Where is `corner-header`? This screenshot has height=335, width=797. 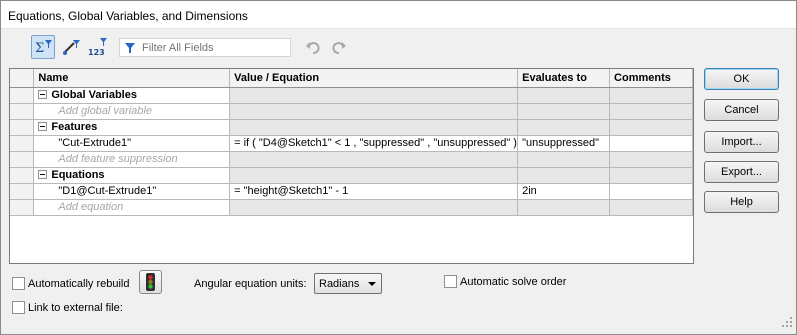 corner-header is located at coordinates (22, 78).